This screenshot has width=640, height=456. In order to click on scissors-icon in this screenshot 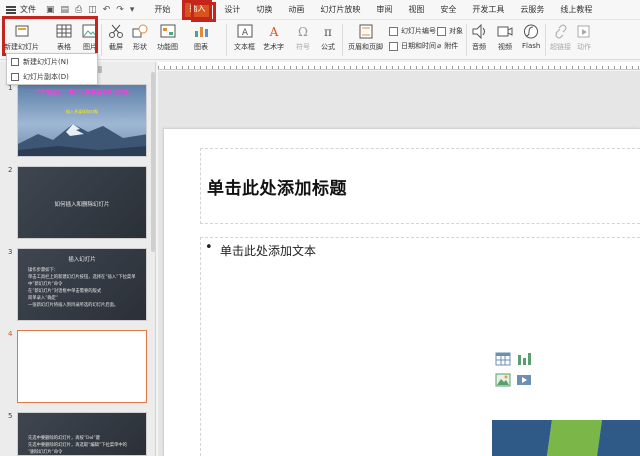, I will do `click(116, 31)`.